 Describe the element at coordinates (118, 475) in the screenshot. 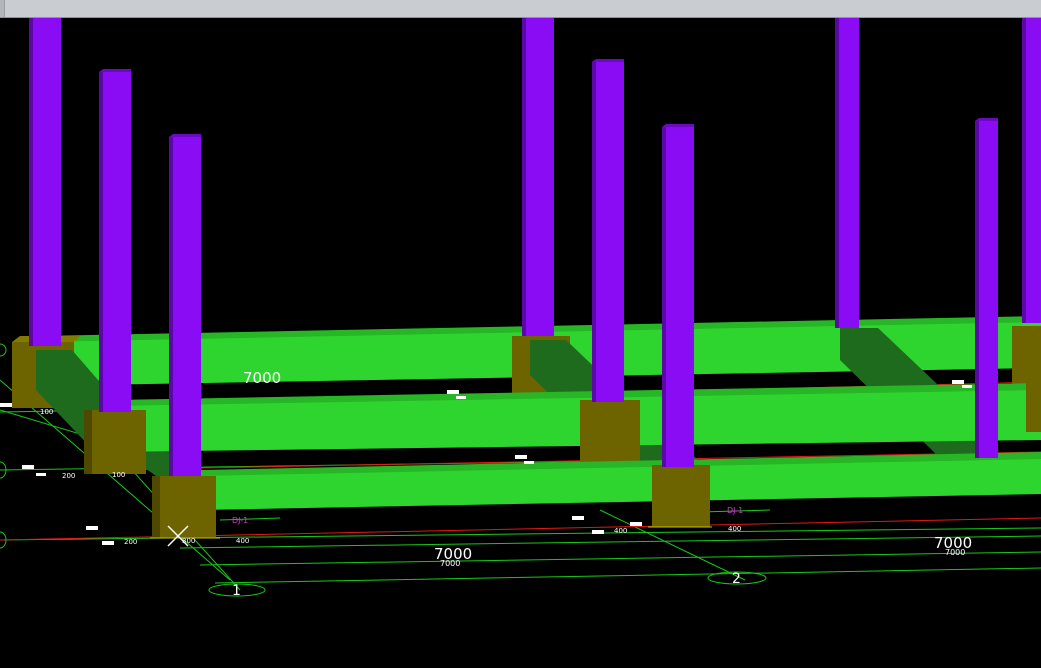

I see `dim-100-b: 100` at that location.